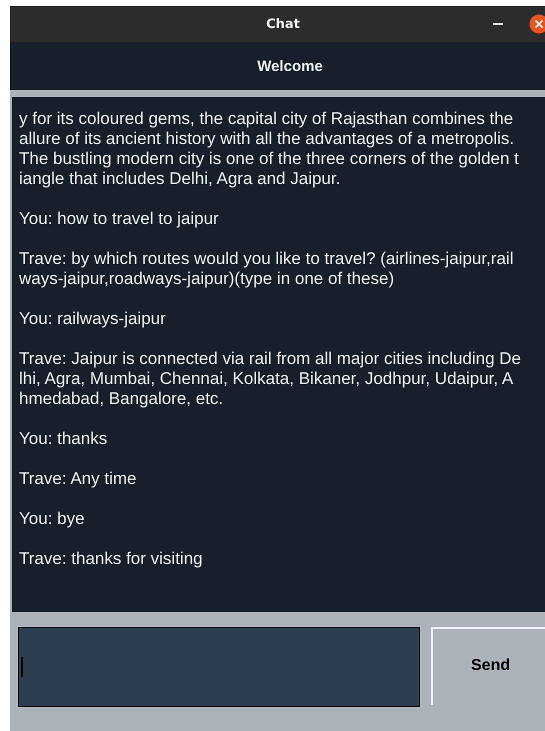 Image resolution: width=545 pixels, height=731 pixels. Describe the element at coordinates (266, 379) in the screenshot. I see `message-line: lhi, Agra, Mumbai, Chennai, Kolkata, Bikaner, Jodhpur, Udaipur, A` at that location.